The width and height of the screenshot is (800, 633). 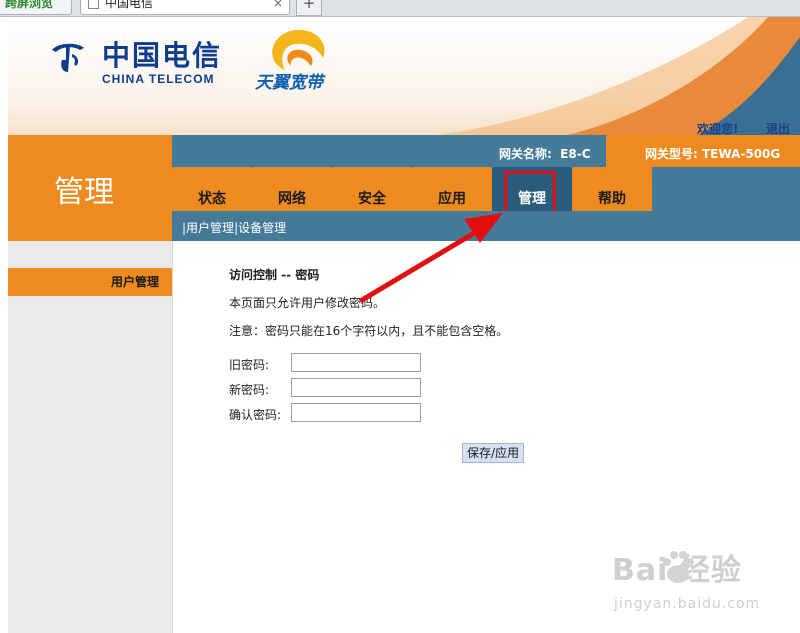 What do you see at coordinates (678, 567) in the screenshot?
I see `baidu-paw-icon` at bounding box center [678, 567].